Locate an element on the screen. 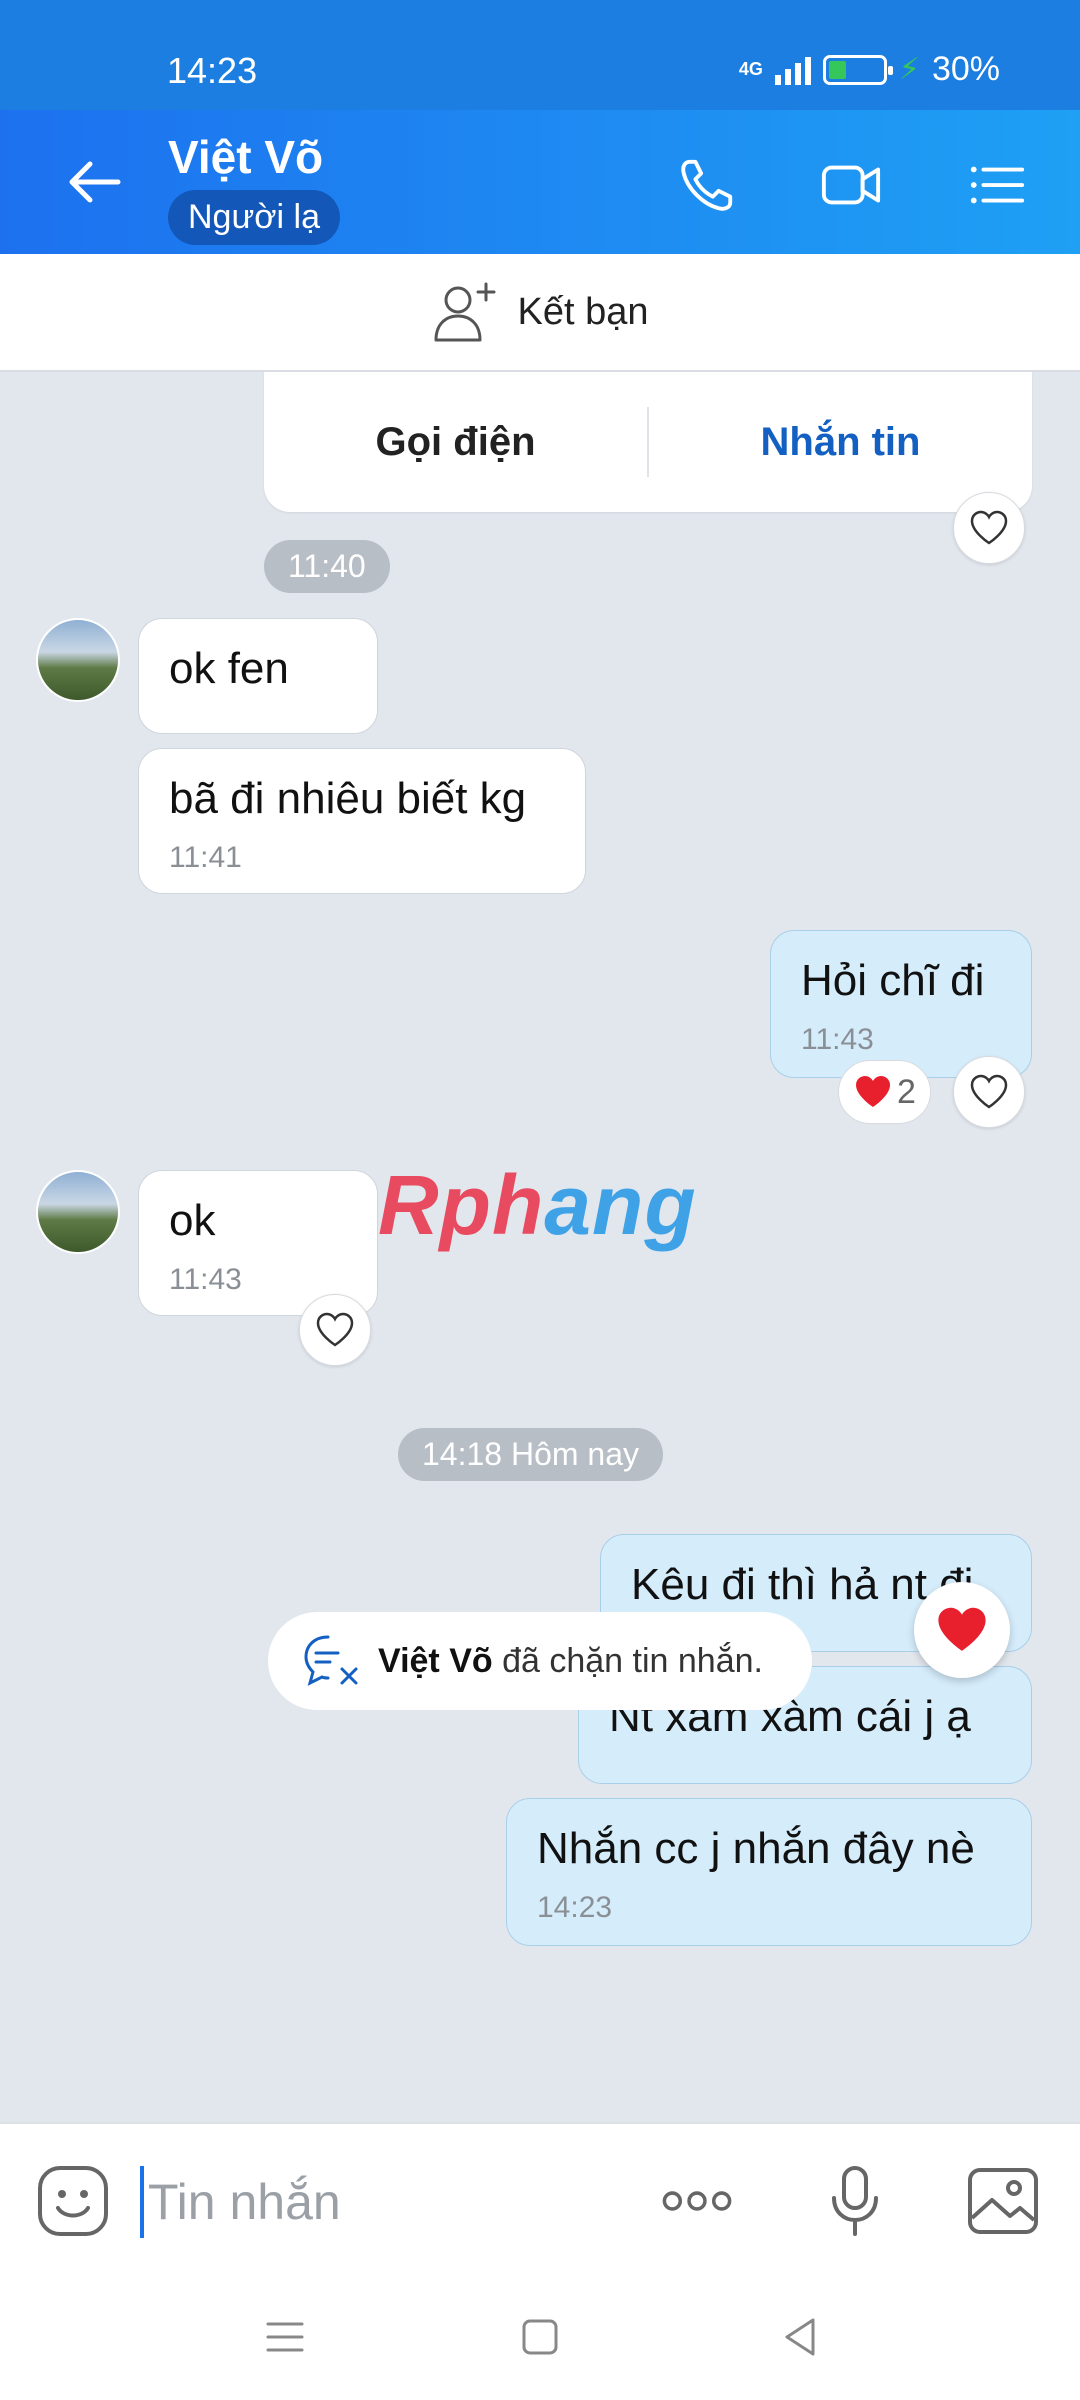 The height and width of the screenshot is (2400, 1080). battery-fill is located at coordinates (837, 69).